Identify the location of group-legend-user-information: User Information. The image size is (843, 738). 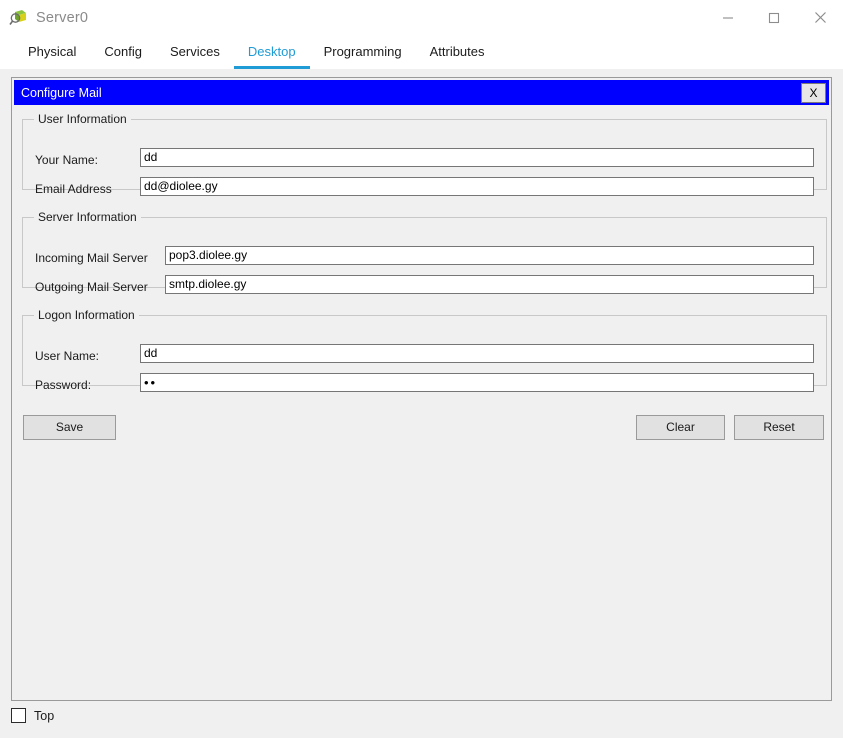
(82, 119).